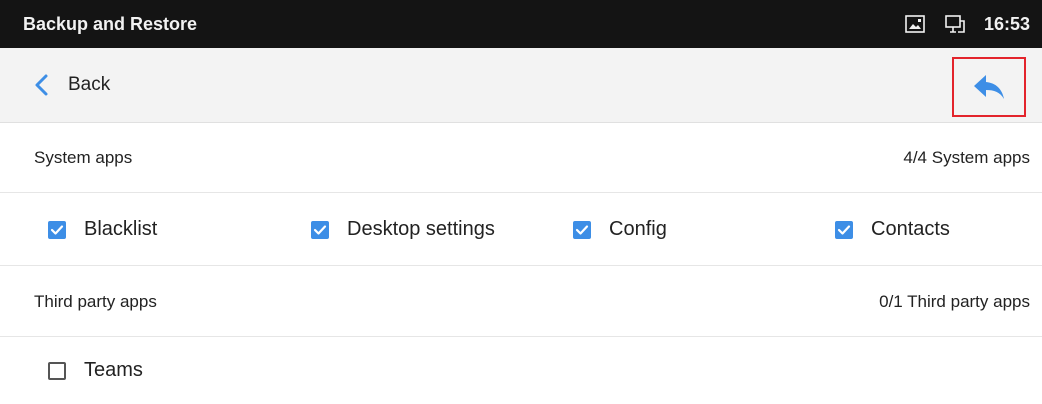  Describe the element at coordinates (421, 229) in the screenshot. I see `app-label: Desktop settings` at that location.